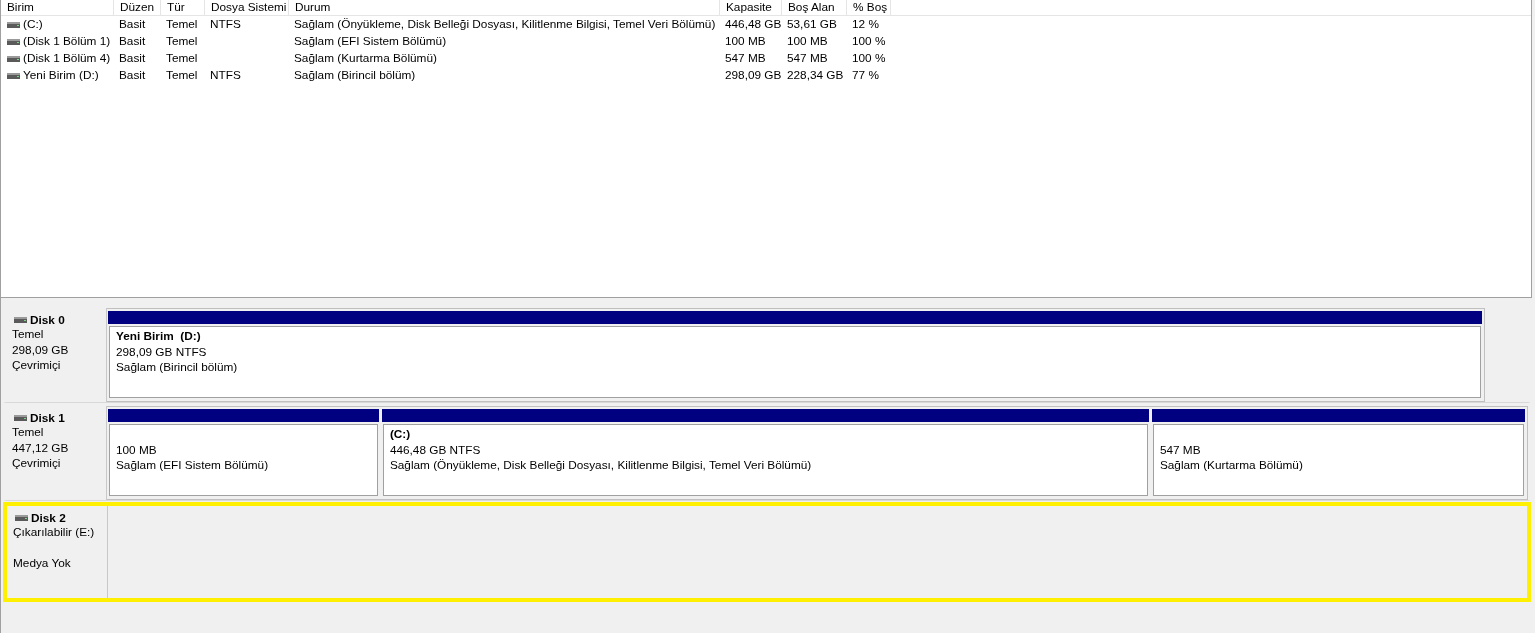 The image size is (1535, 633). What do you see at coordinates (193, 466) in the screenshot?
I see `partition-status: Sağlam (EFI Sistem Bölümü)` at bounding box center [193, 466].